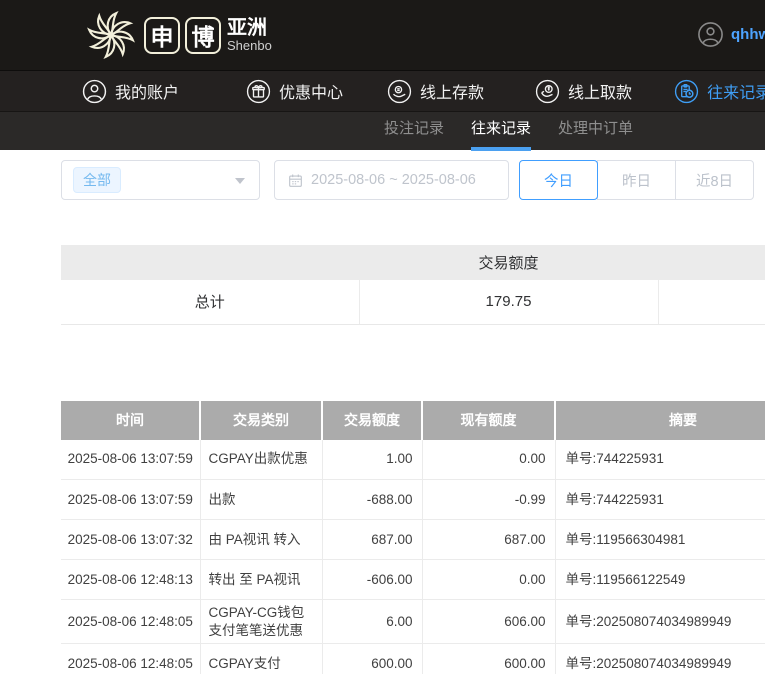 The height and width of the screenshot is (674, 765). Describe the element at coordinates (372, 420) in the screenshot. I see `col-header-amount: 交易额度` at that location.